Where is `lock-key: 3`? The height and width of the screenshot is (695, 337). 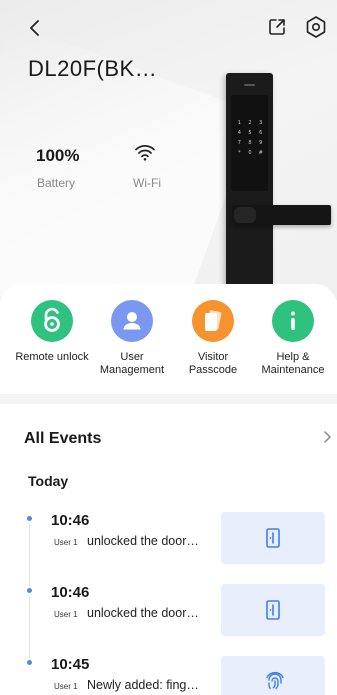
lock-key: 3 is located at coordinates (261, 123).